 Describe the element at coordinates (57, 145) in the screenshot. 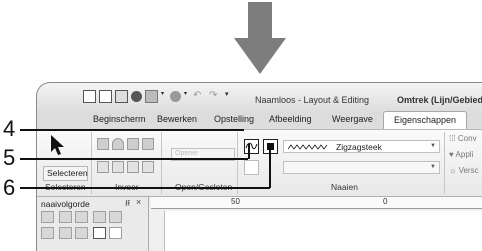

I see `select-arrow-icon` at that location.